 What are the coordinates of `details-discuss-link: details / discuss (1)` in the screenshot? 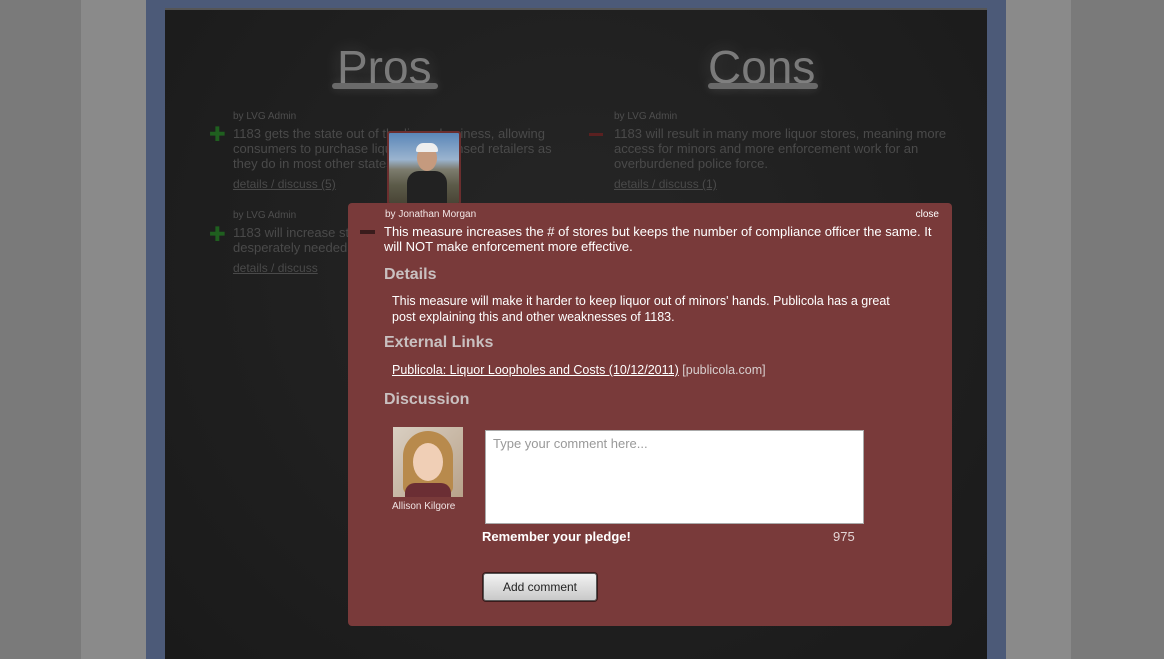 It's located at (665, 184).